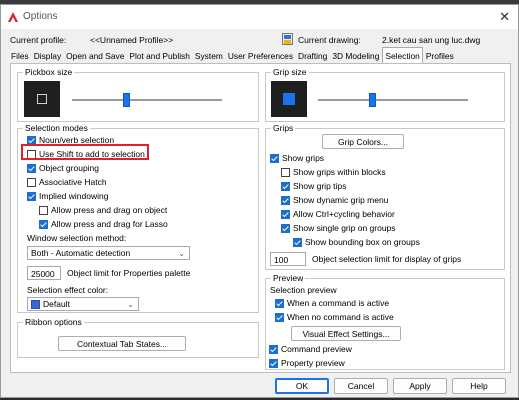 The image size is (519, 400). What do you see at coordinates (393, 100) in the screenshot?
I see `grip-size-slider-track` at bounding box center [393, 100].